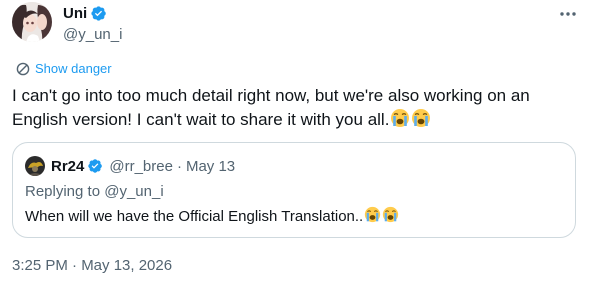 The image size is (604, 293). I want to click on tweet-timestamp: 3:25 PM · May 13, 2026, so click(92, 265).